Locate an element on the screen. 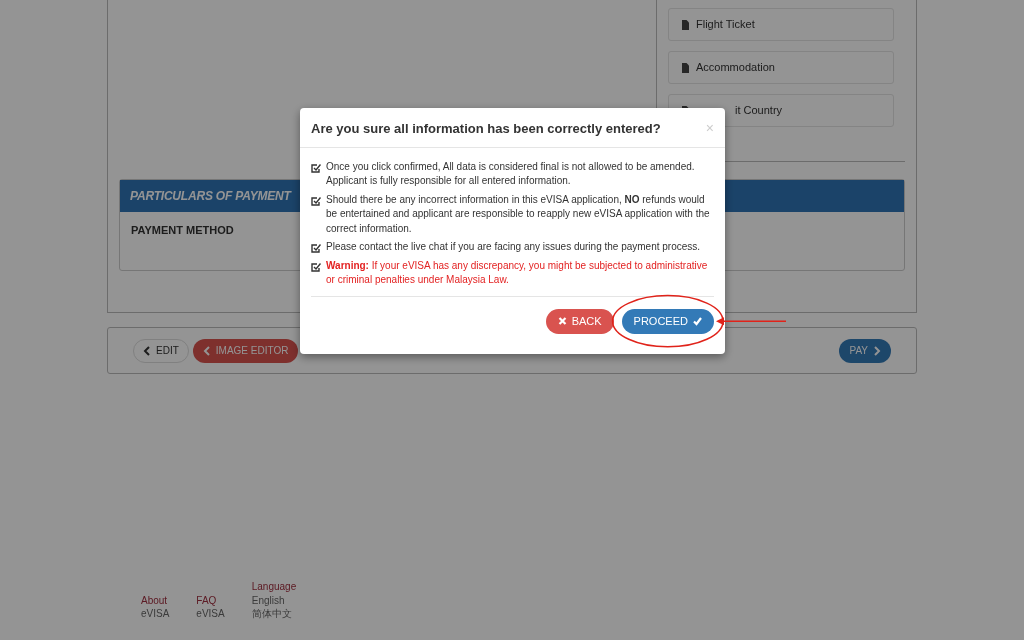 This screenshot has height=640, width=1024. check-icon is located at coordinates (697, 321).